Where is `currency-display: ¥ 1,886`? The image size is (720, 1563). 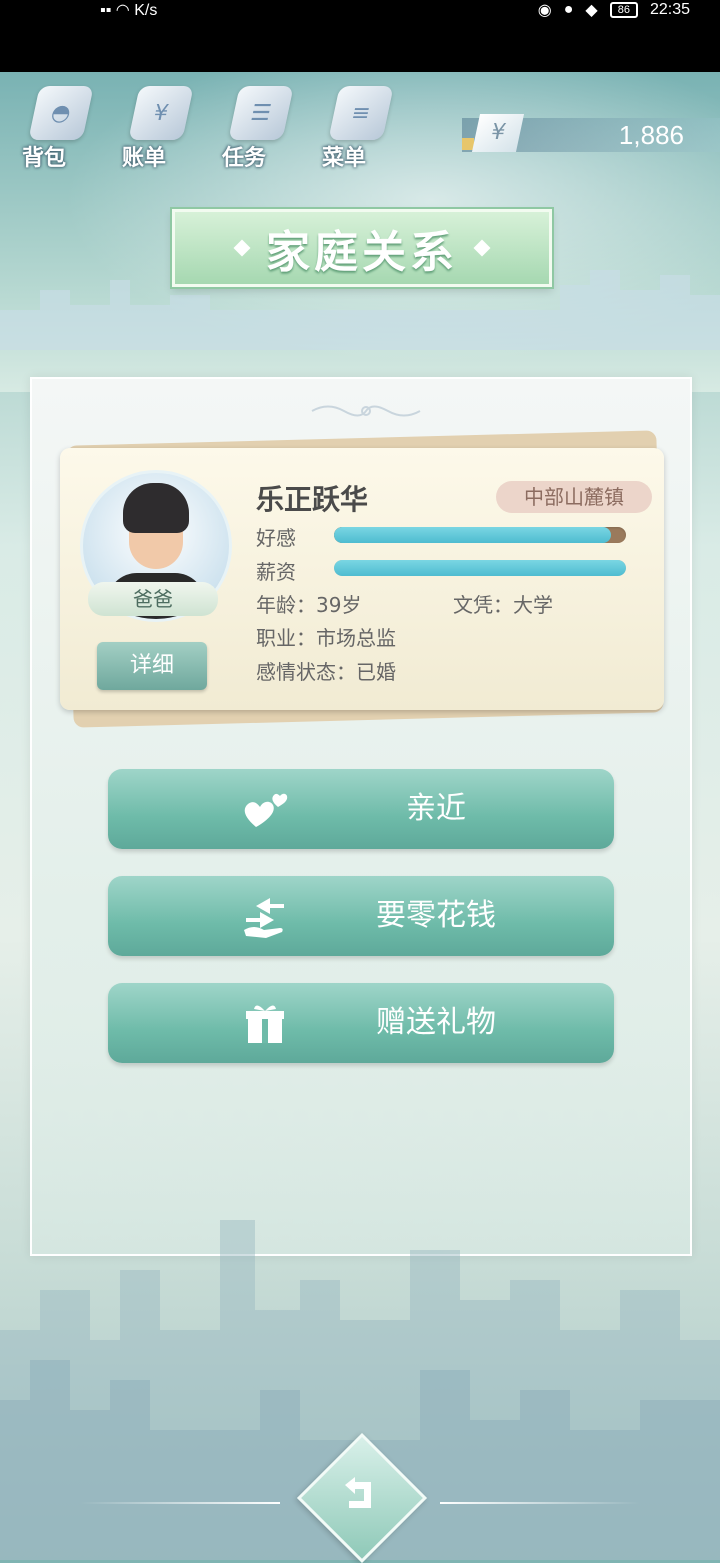
currency-display: ¥ 1,886 is located at coordinates (591, 133).